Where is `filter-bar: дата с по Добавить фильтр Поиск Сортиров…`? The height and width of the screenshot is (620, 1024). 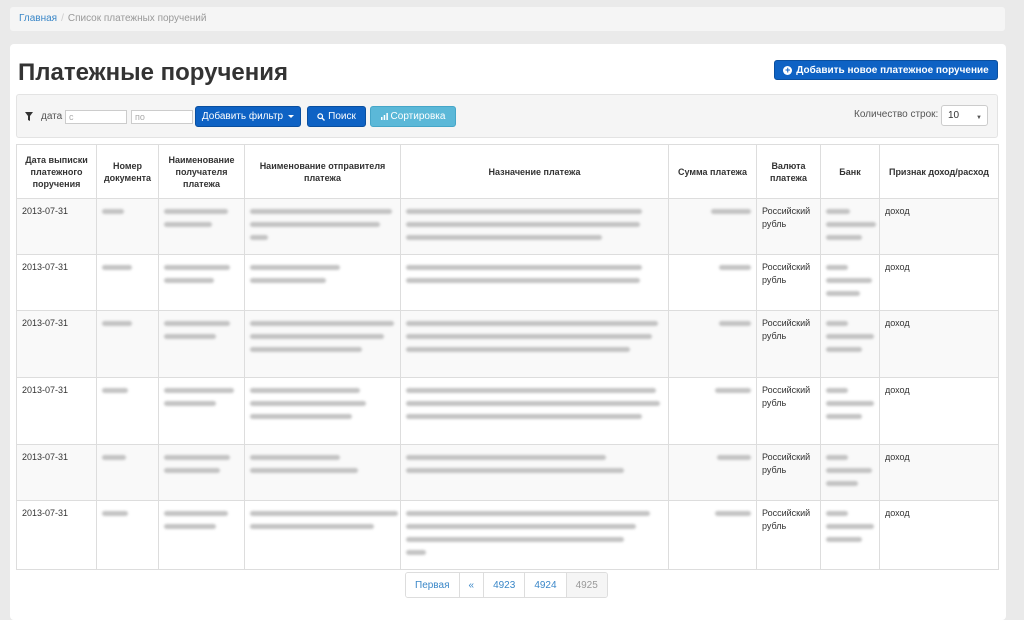 filter-bar: дата с по Добавить фильтр Поиск Сортиров… is located at coordinates (507, 116).